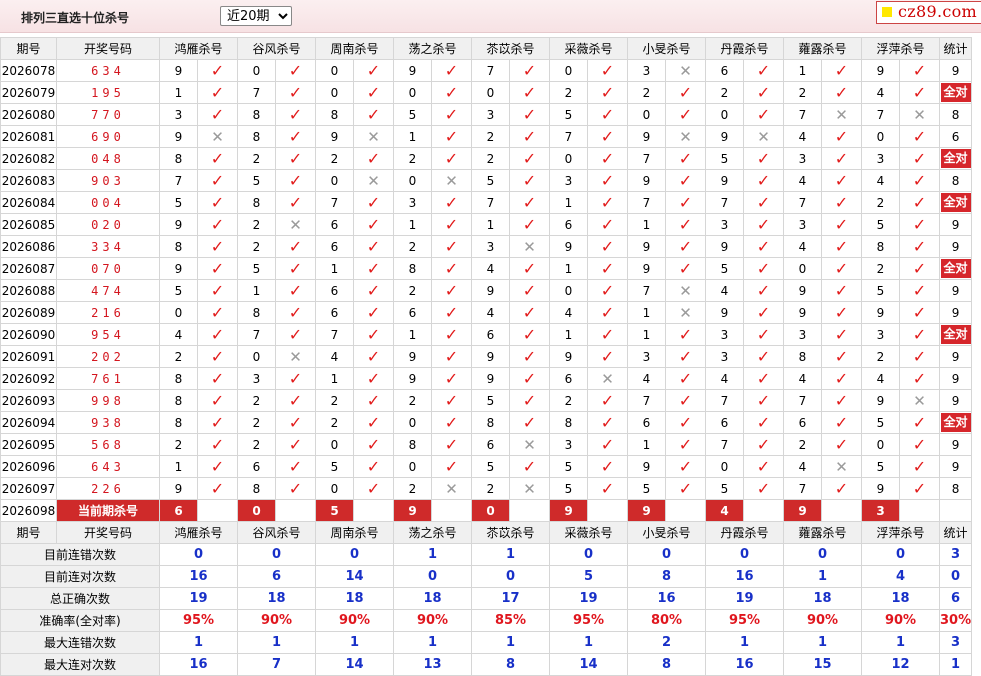 This screenshot has width=981, height=676. I want to click on table-row: 2026081 690 9 ✕ 8 ✓ 9 ✕ 1 ✓ 2 ✓ 7 ✓ 9 ✕ 9 ✕ 4 ✓ 0 ✓ 6, so click(486, 136).